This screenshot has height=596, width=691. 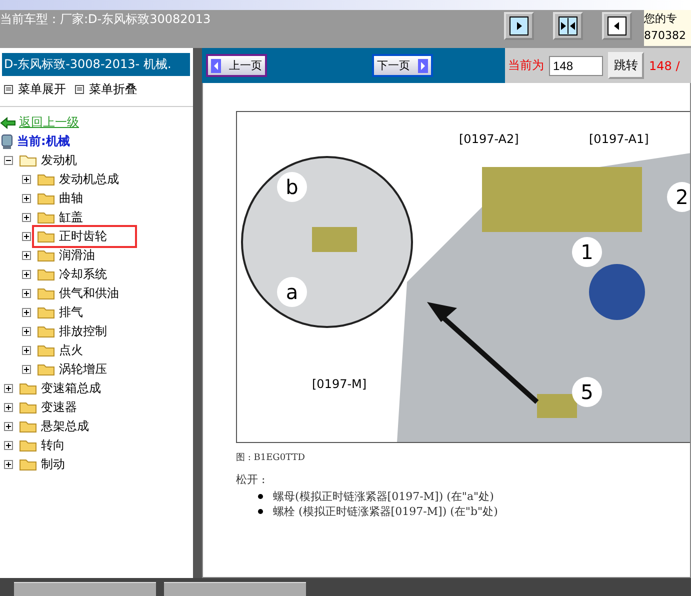 I want to click on current-page-label: 当前为, so click(x=526, y=65).